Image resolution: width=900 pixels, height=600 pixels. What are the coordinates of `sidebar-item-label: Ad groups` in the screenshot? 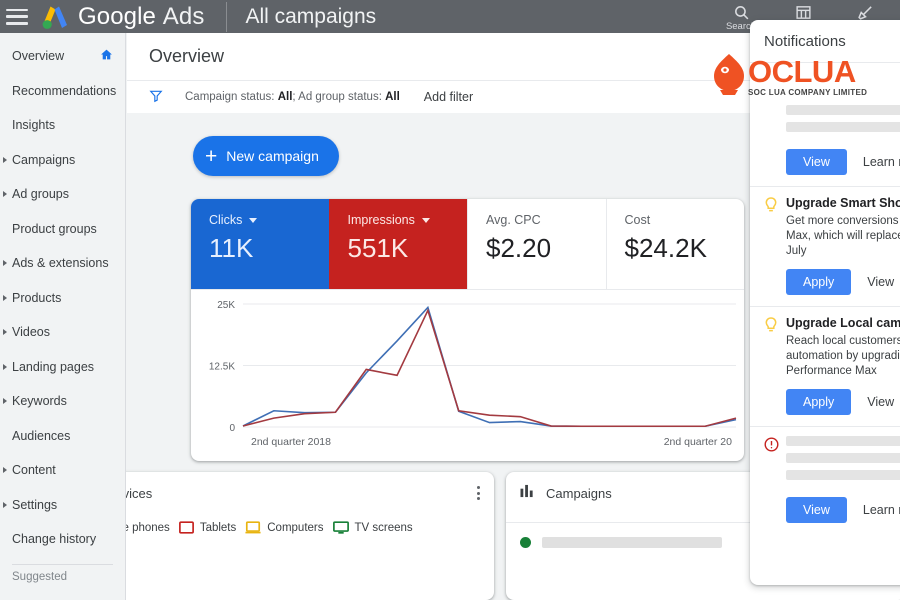 It's located at (40, 194).